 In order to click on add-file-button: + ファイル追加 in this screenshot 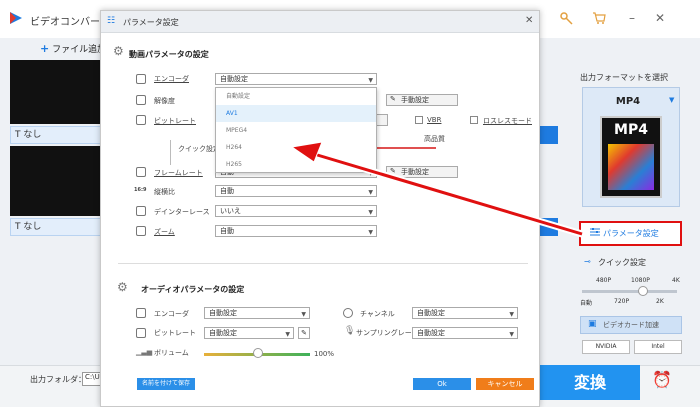, I will do `click(73, 48)`.